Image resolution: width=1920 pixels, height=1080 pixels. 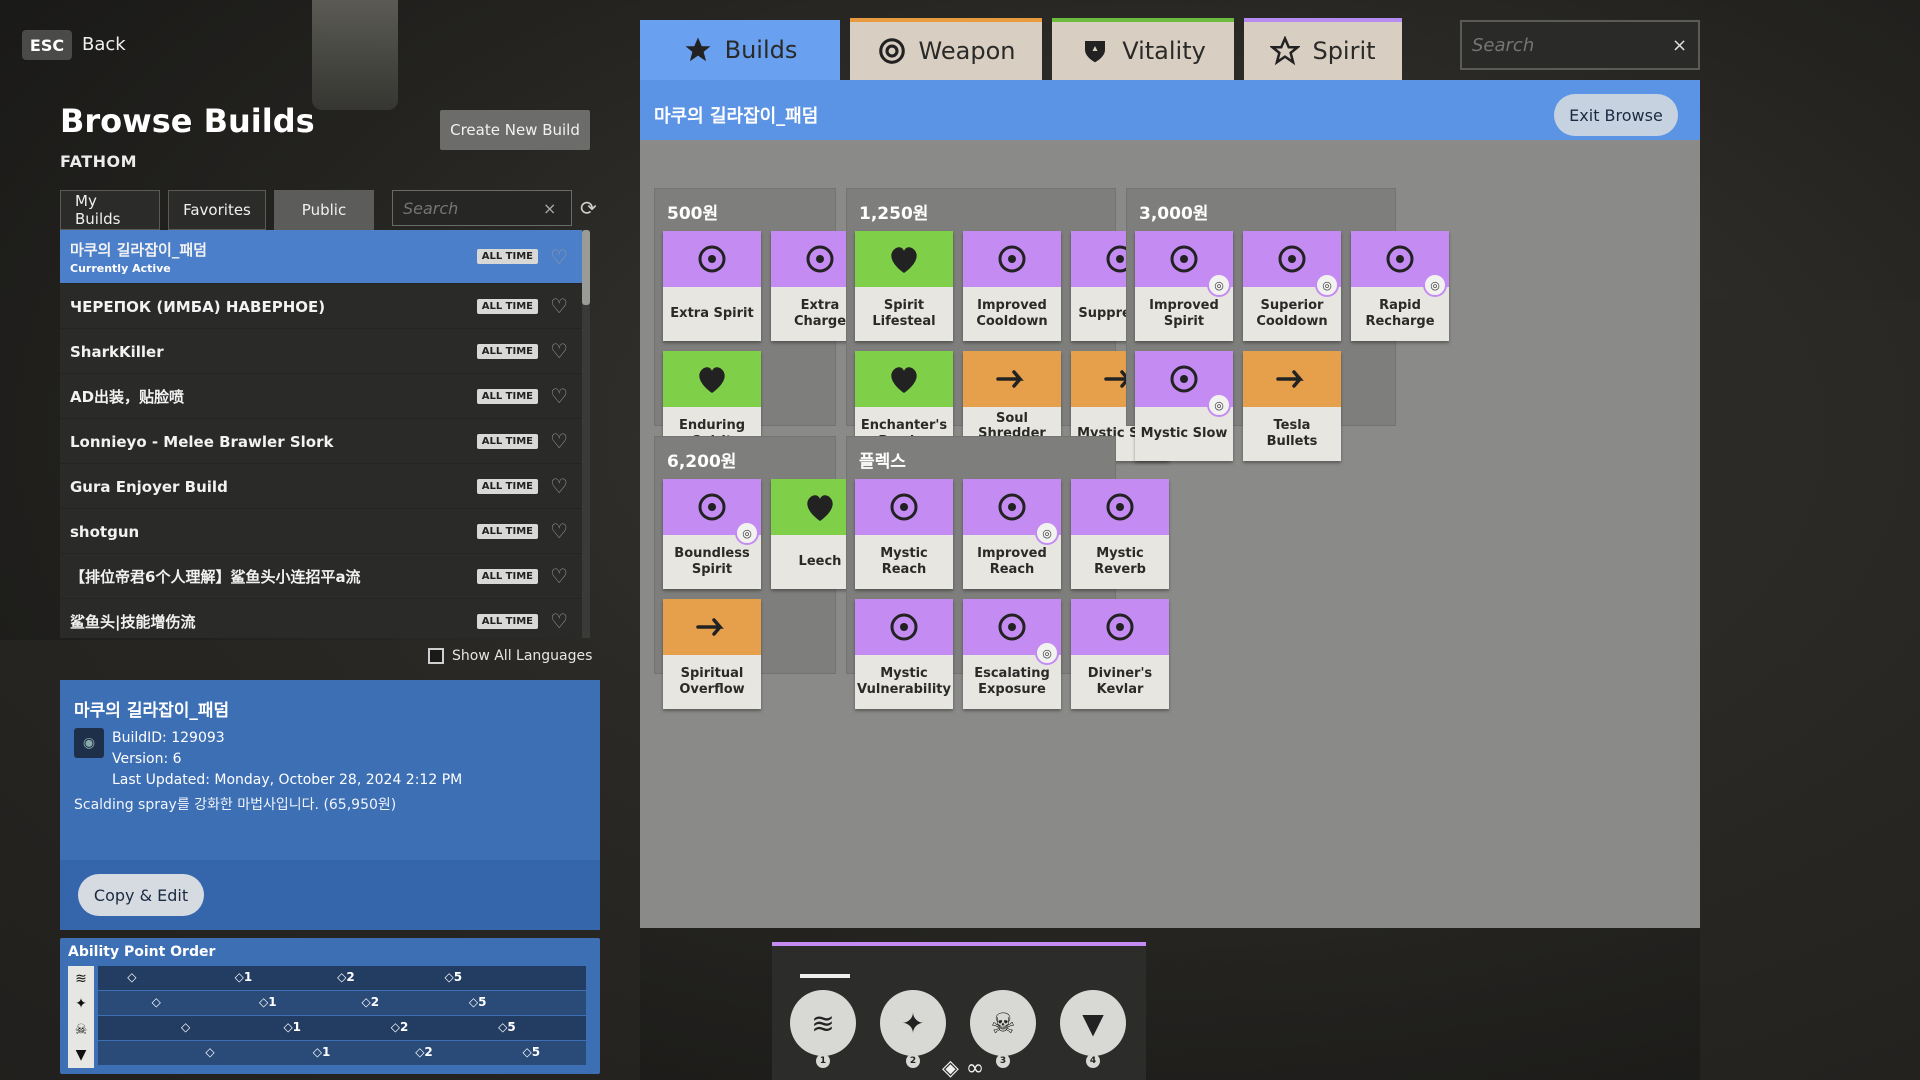 I want to click on tab-my-builds: My Builds, so click(x=110, y=210).